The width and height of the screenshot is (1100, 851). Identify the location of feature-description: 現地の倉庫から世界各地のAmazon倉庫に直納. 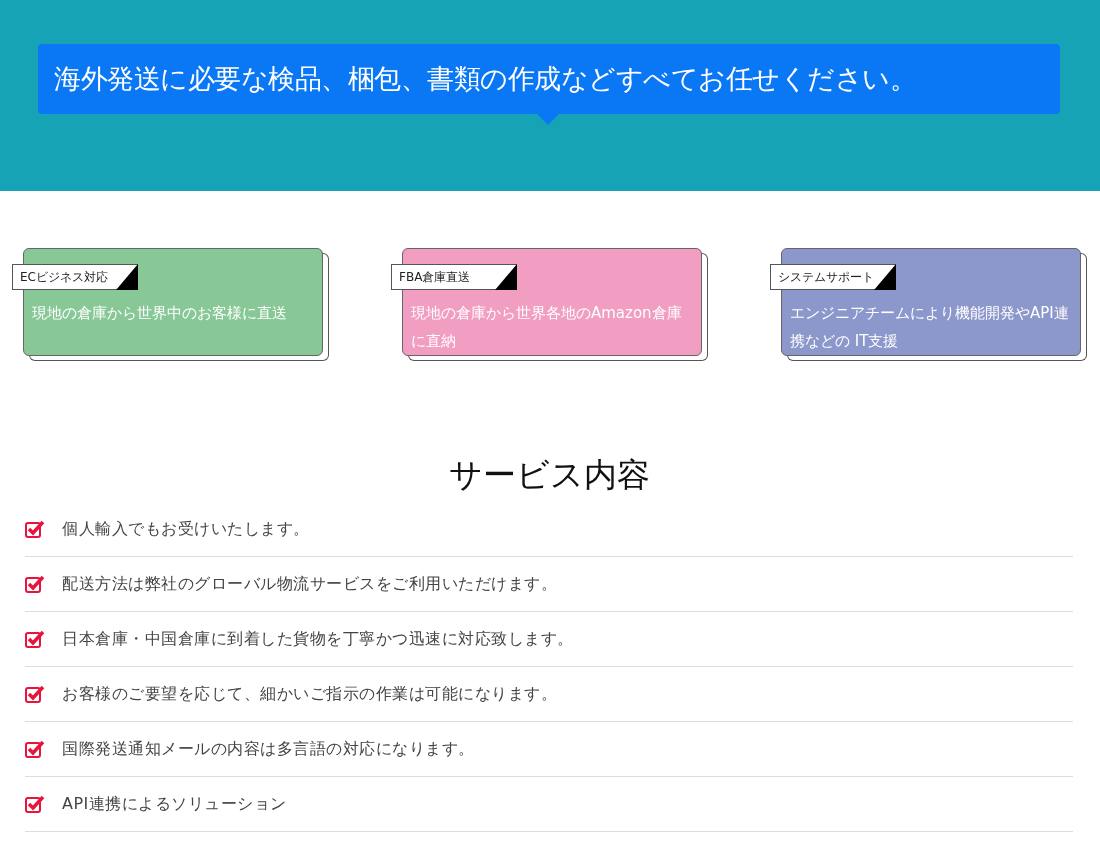
(547, 327).